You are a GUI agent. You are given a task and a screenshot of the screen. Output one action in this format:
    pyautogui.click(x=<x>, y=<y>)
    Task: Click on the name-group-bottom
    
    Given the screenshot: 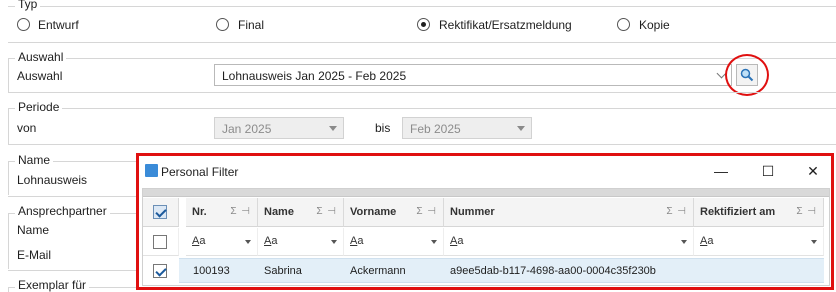 What is the action you would take?
    pyautogui.click(x=73, y=196)
    